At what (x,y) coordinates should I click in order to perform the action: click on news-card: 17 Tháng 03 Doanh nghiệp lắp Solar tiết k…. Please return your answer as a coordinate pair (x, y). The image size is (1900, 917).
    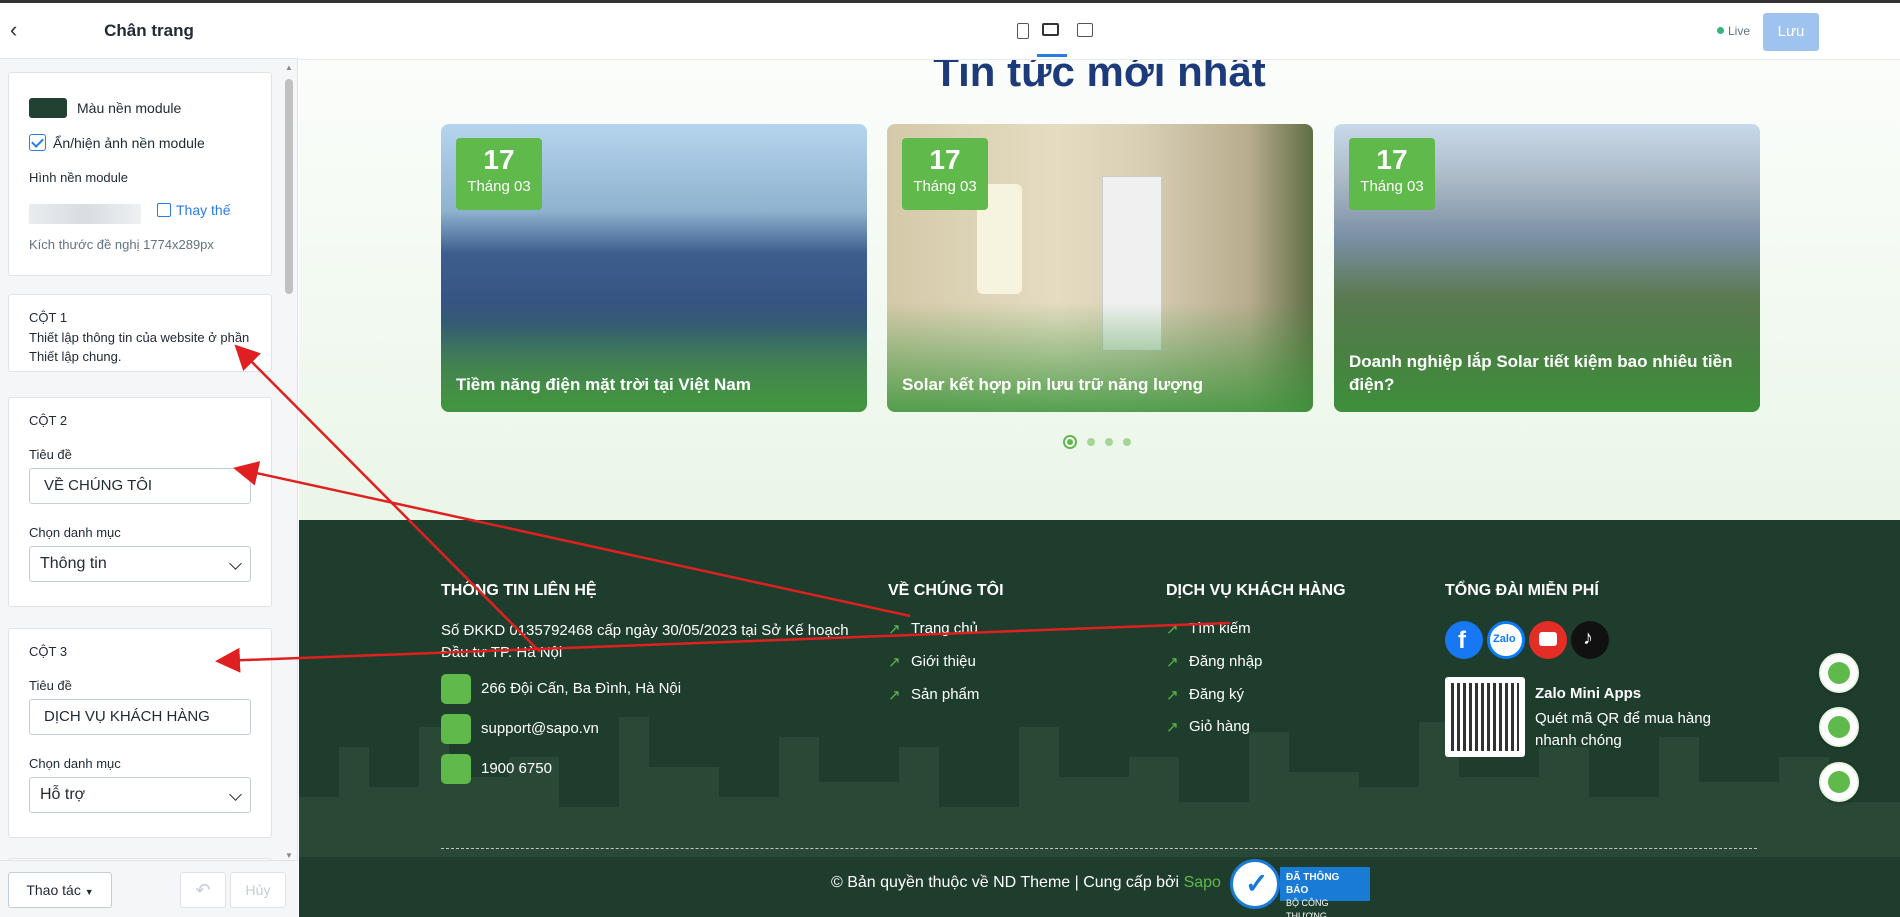
    Looking at the image, I should click on (1547, 268).